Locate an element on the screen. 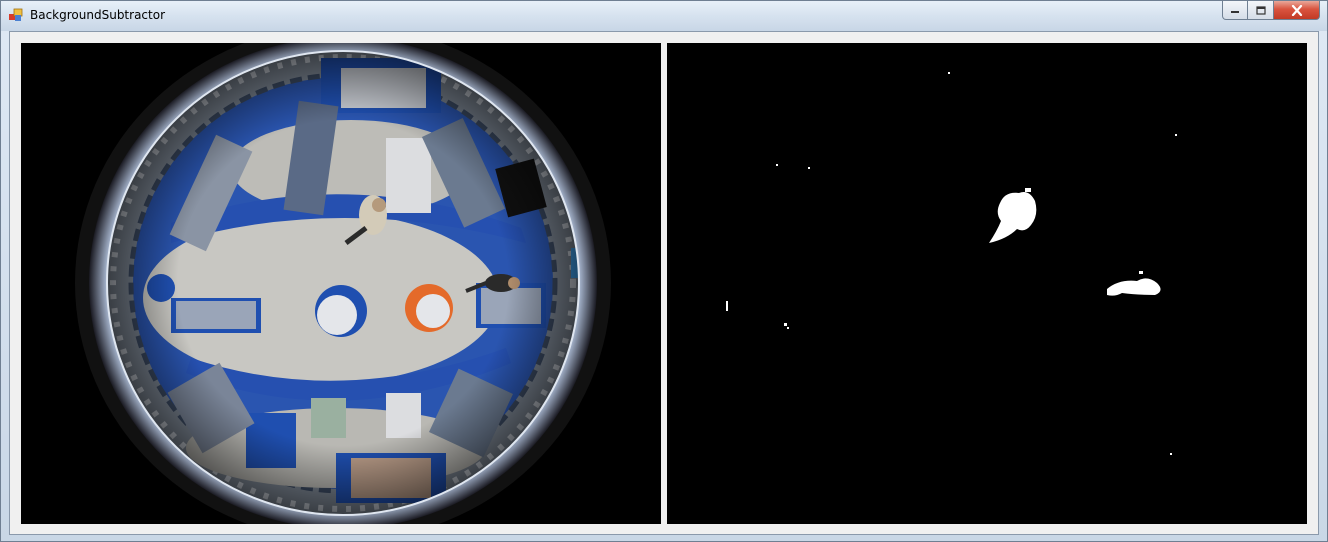  minimize-button is located at coordinates (1235, 10).